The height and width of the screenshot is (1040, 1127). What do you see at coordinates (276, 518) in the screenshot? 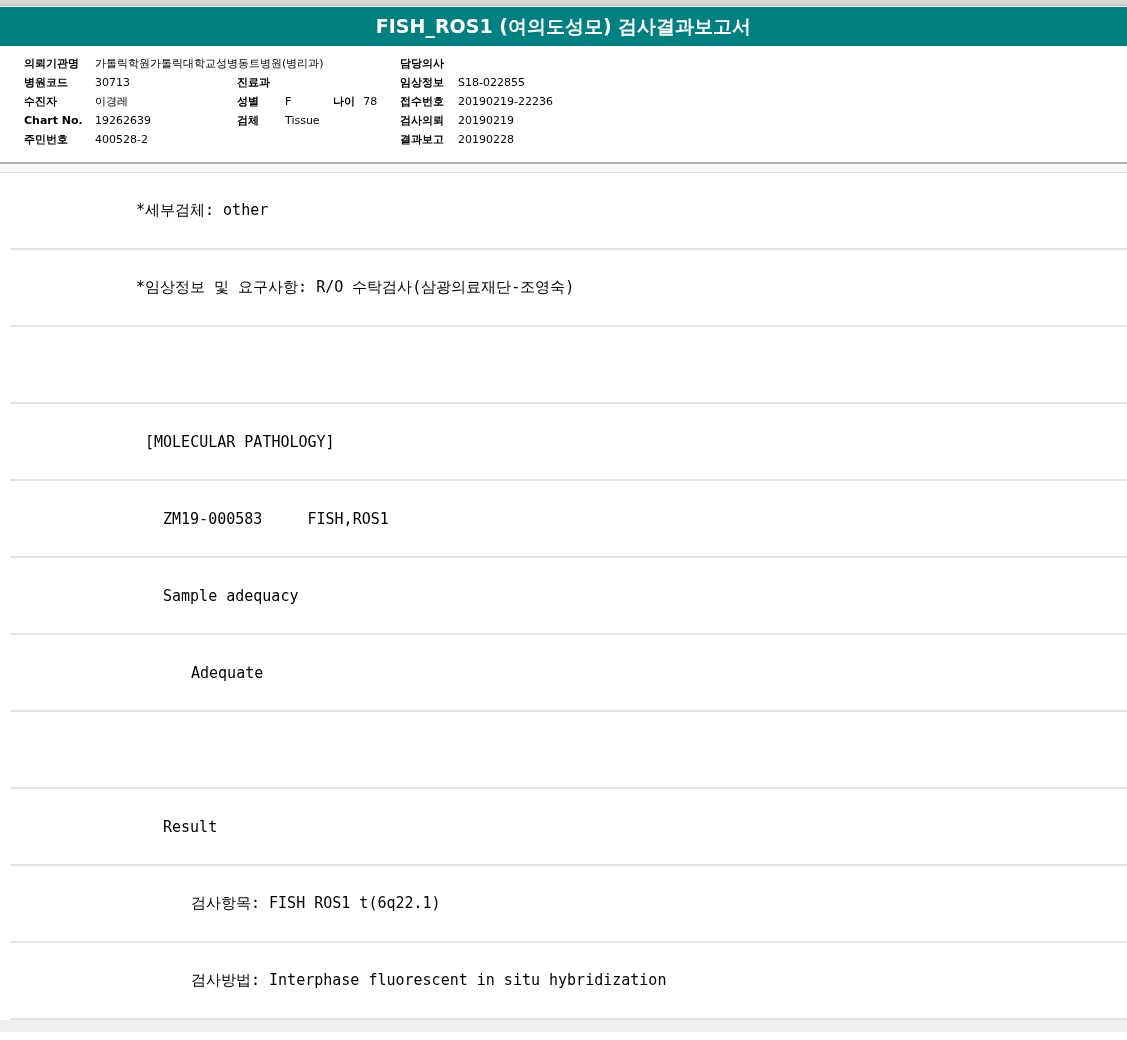
I see `report-line: ZM19-000583 FISH,ROS1` at bounding box center [276, 518].